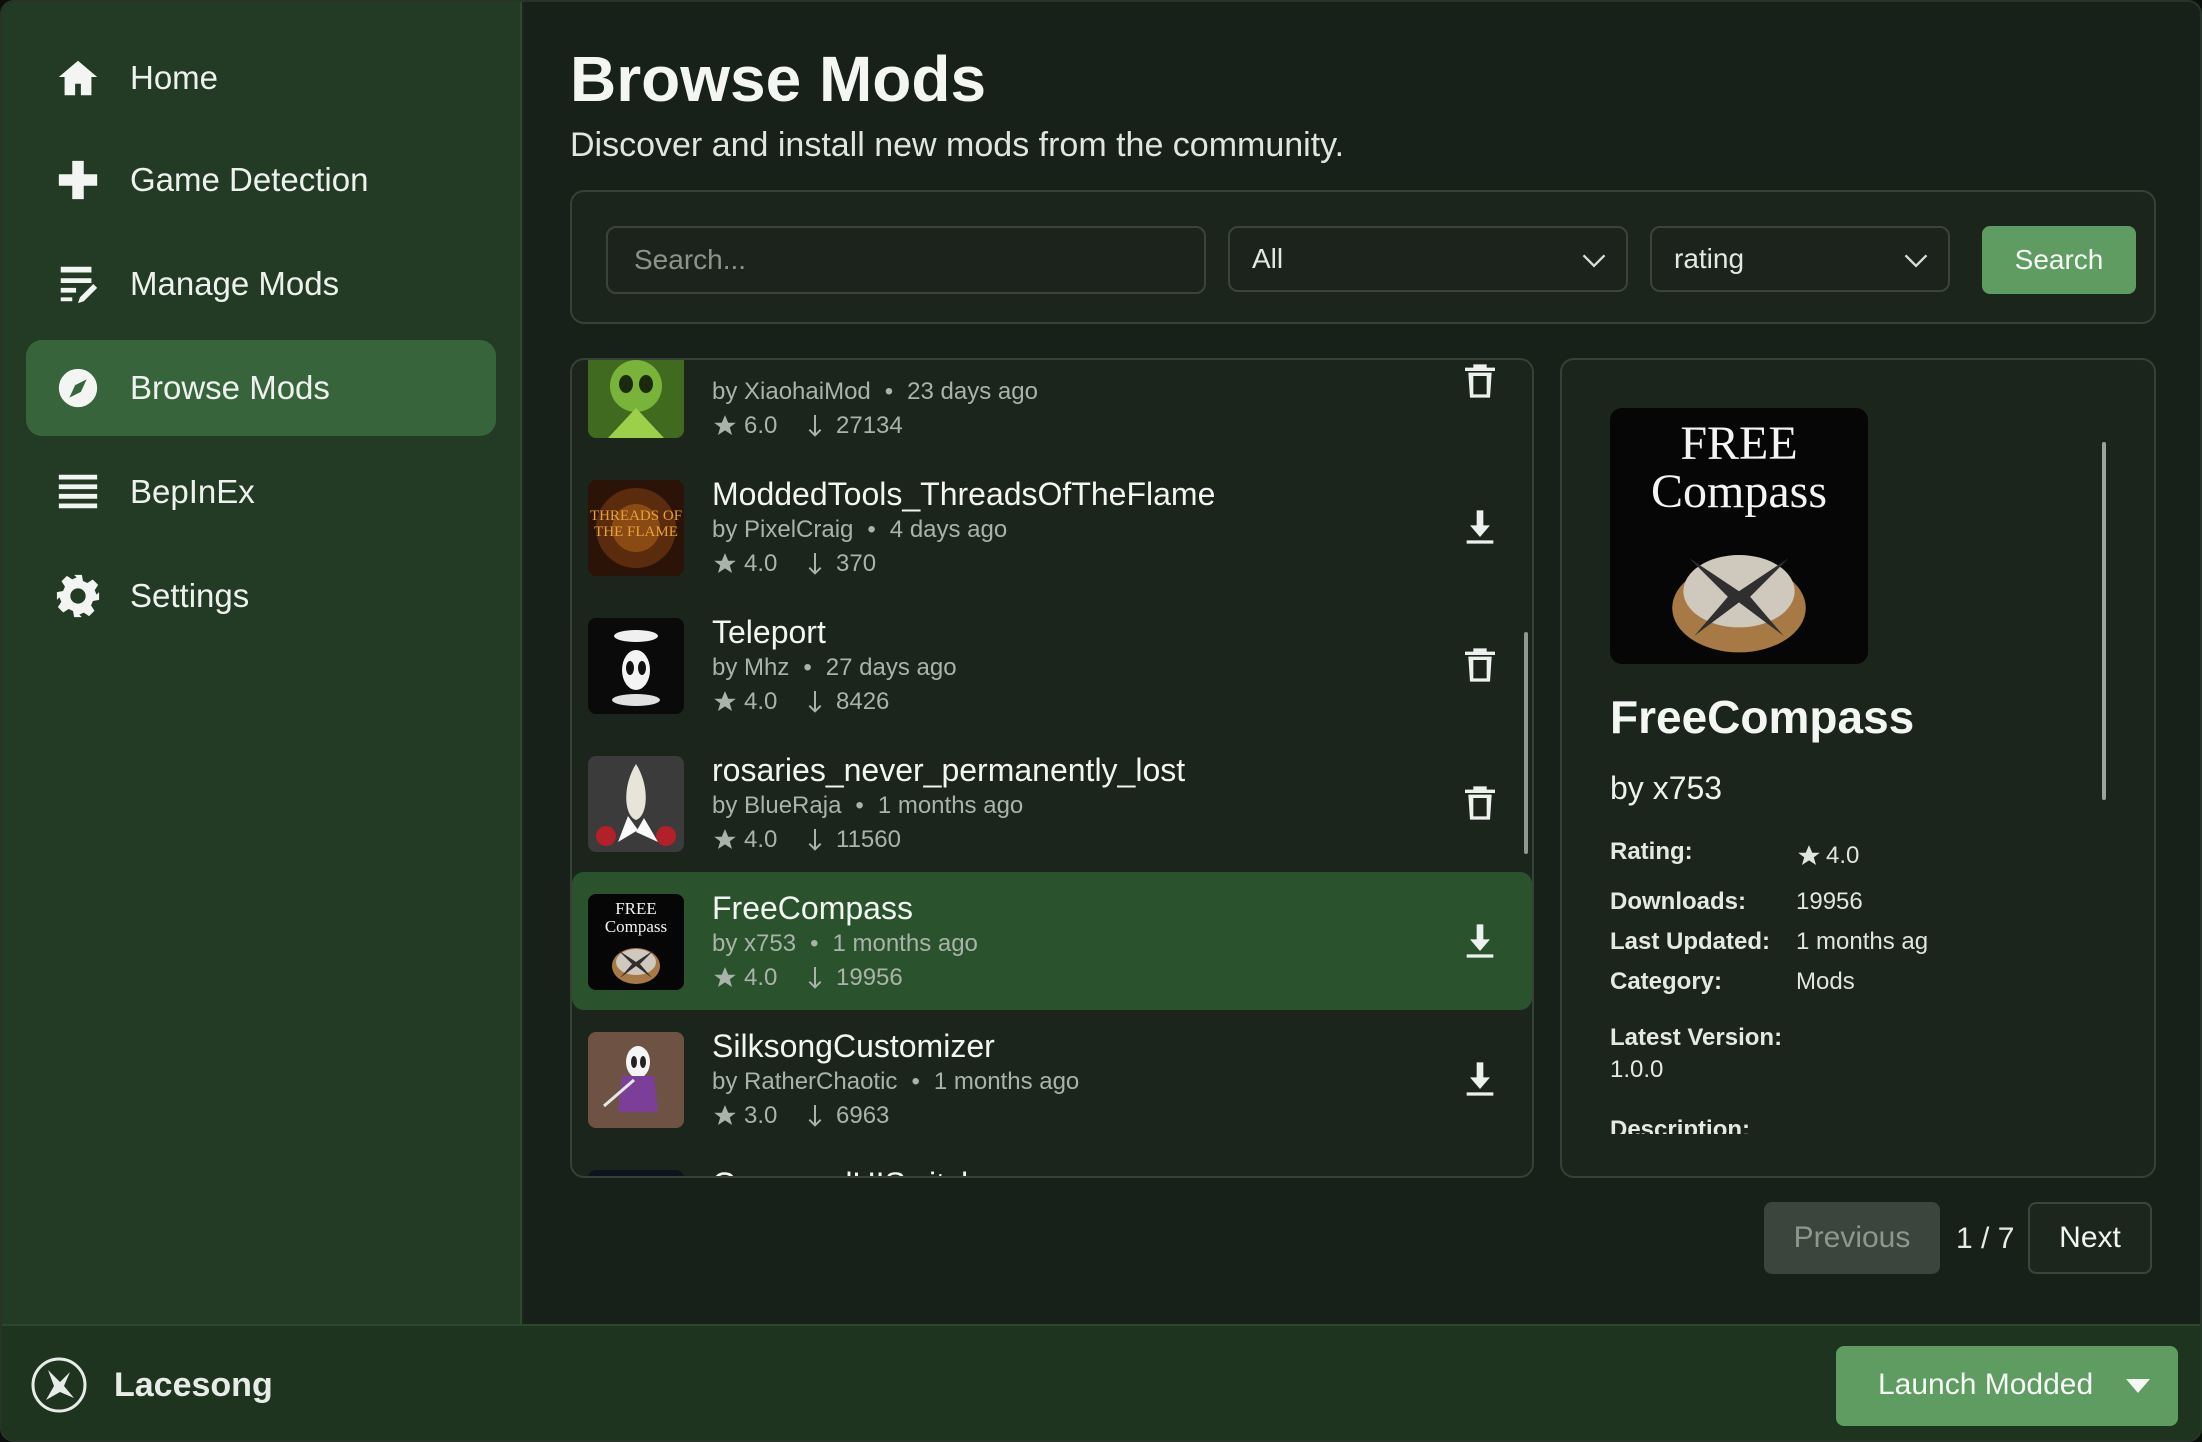  I want to click on edit-list-icon, so click(78, 284).